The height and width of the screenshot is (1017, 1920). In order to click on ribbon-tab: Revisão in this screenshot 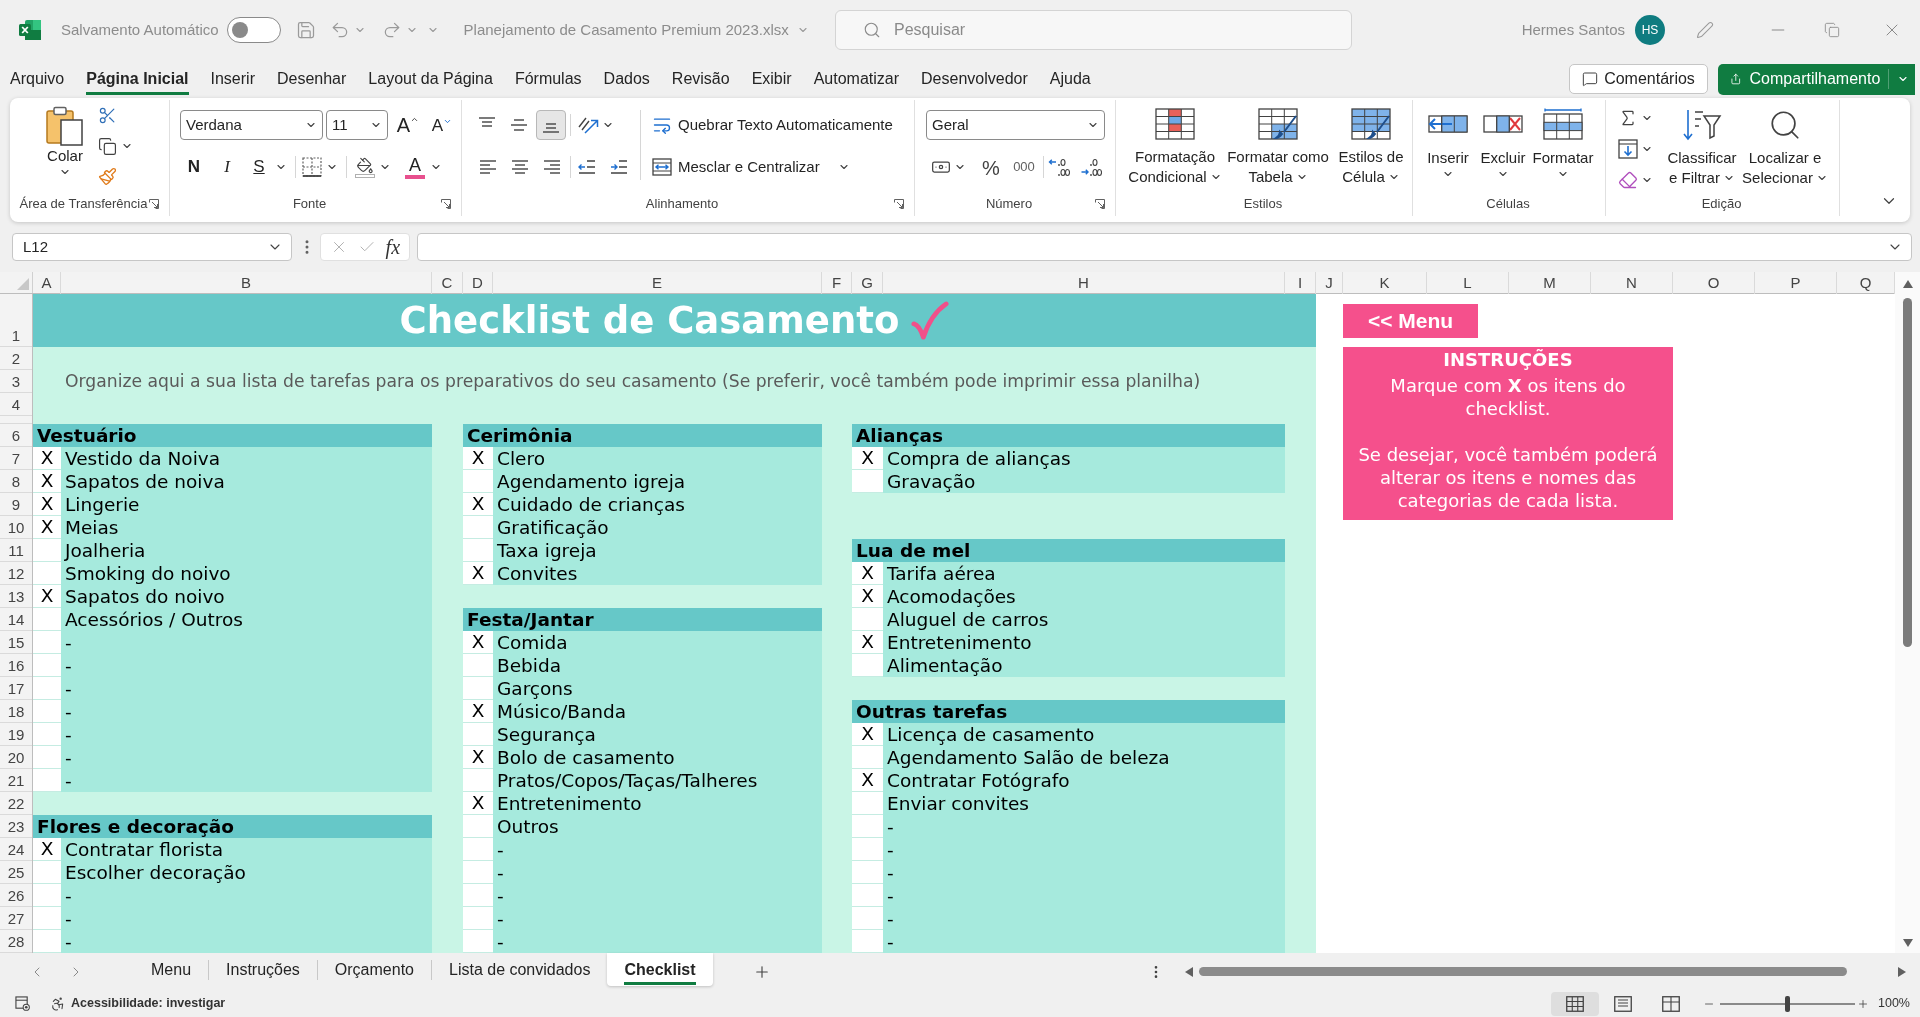, I will do `click(700, 79)`.